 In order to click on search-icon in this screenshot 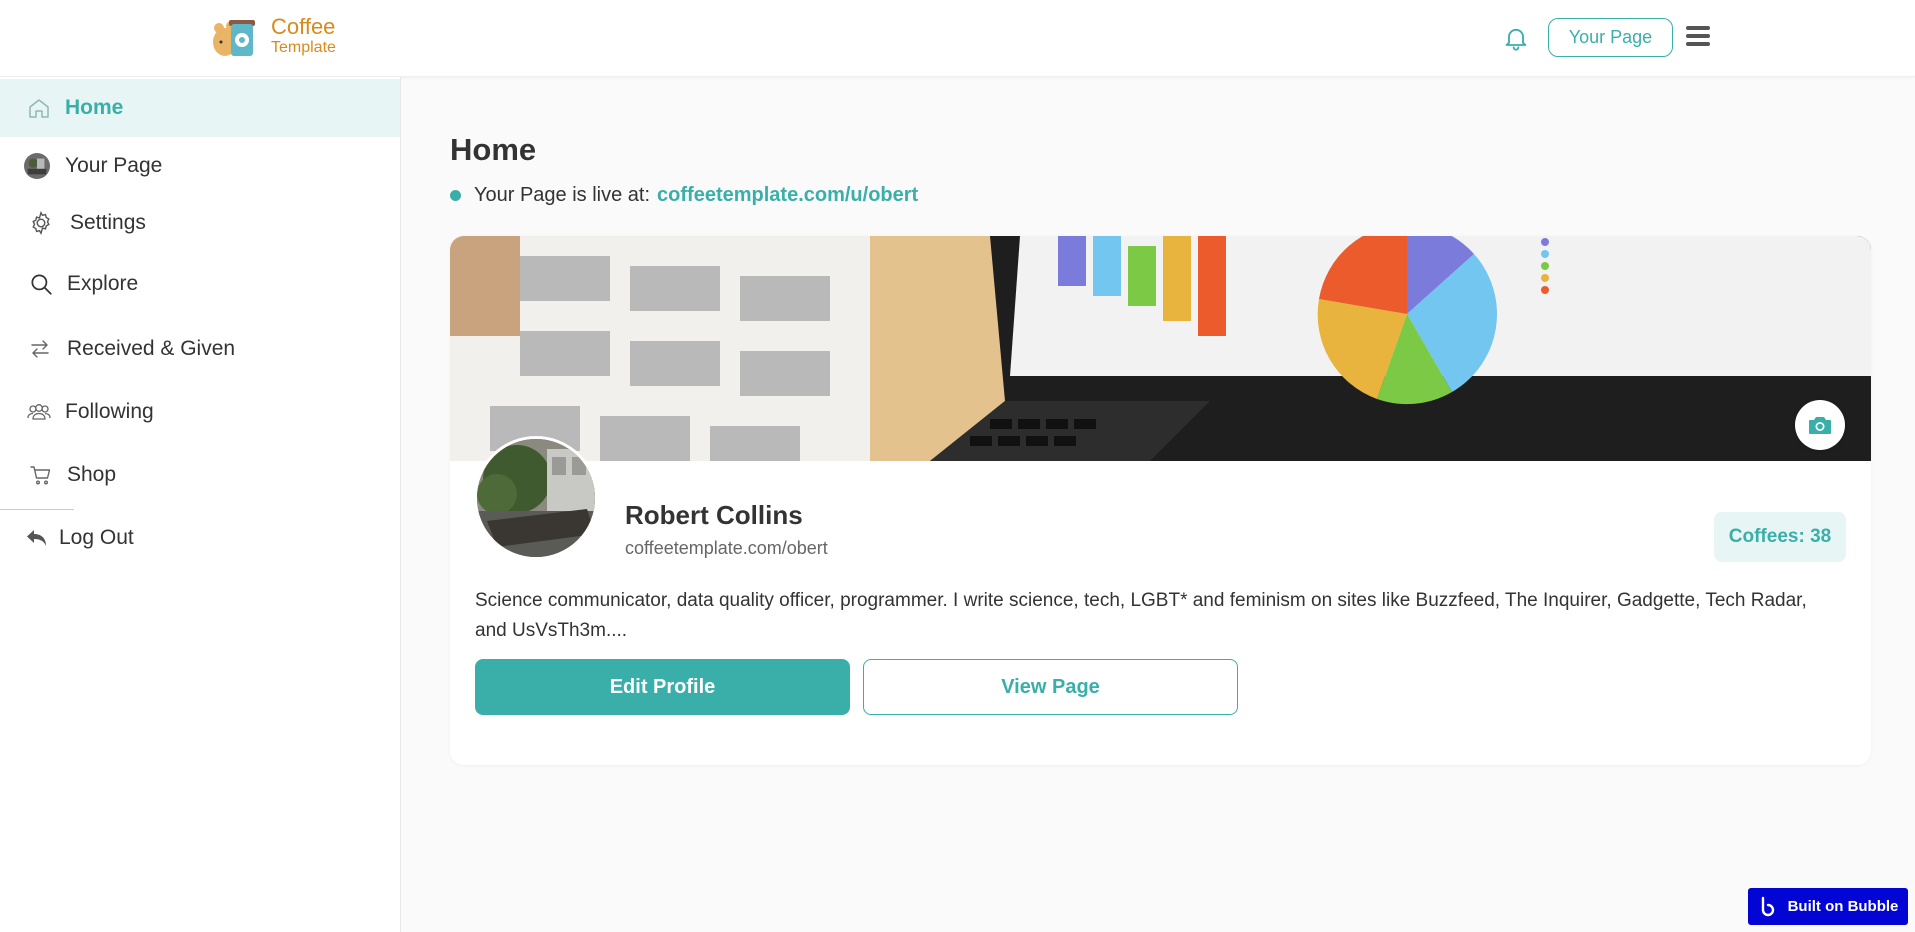, I will do `click(41, 284)`.